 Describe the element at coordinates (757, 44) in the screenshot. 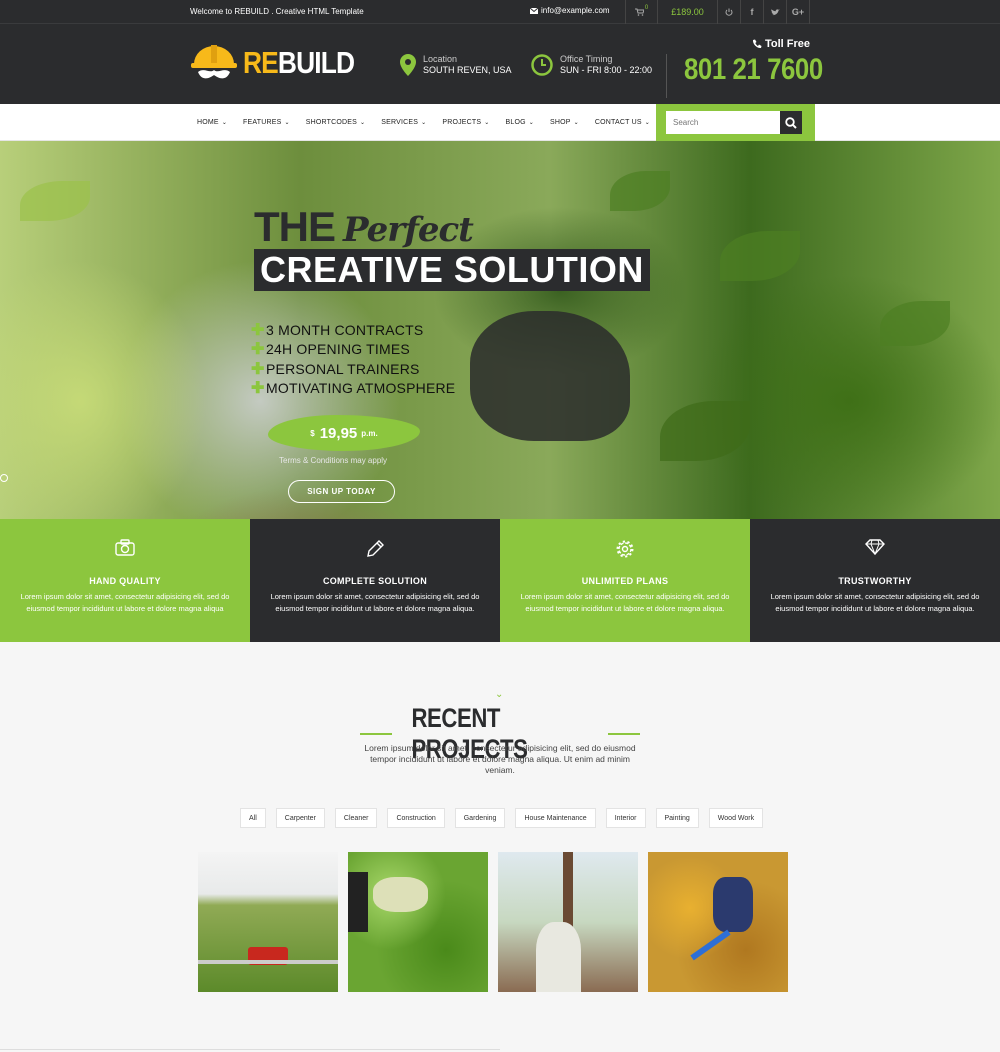

I see `phone-icon` at that location.